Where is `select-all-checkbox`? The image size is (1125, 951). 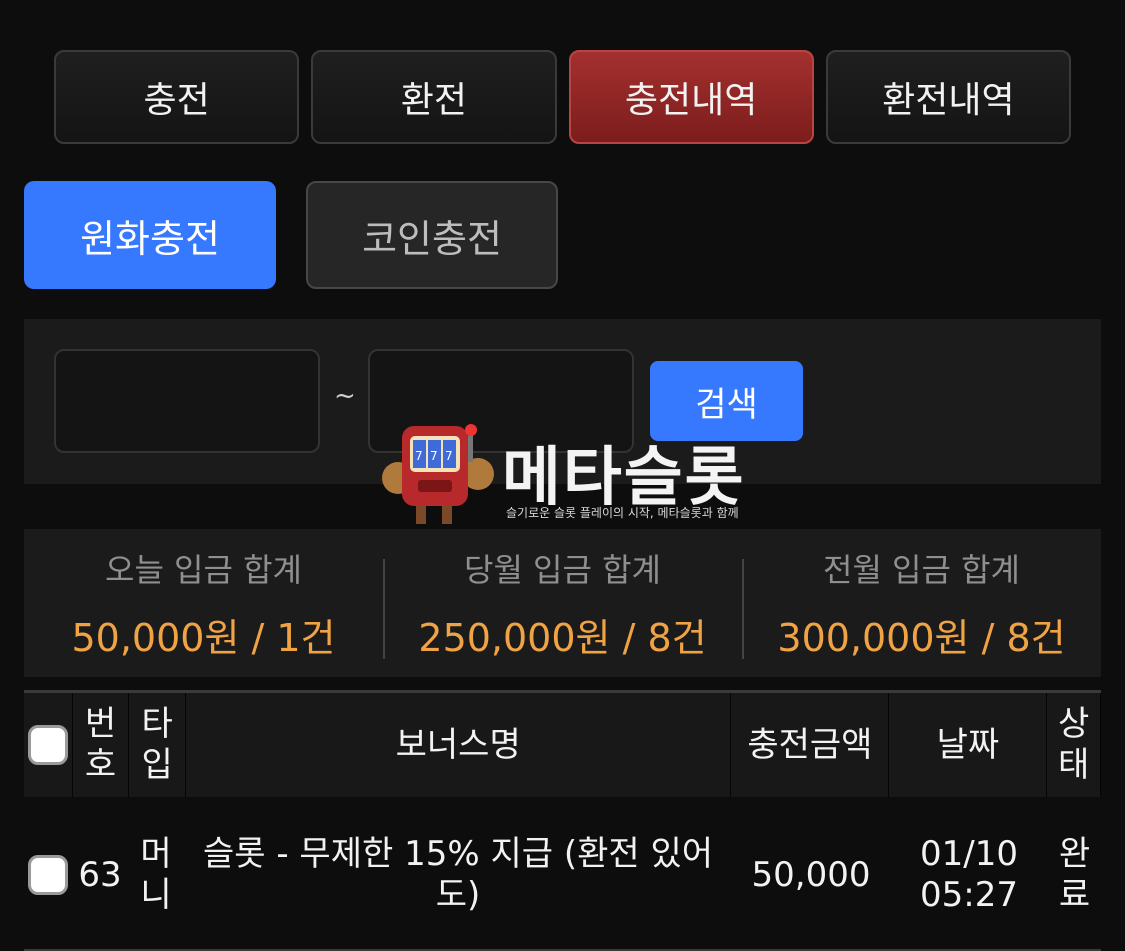 select-all-checkbox is located at coordinates (47, 745).